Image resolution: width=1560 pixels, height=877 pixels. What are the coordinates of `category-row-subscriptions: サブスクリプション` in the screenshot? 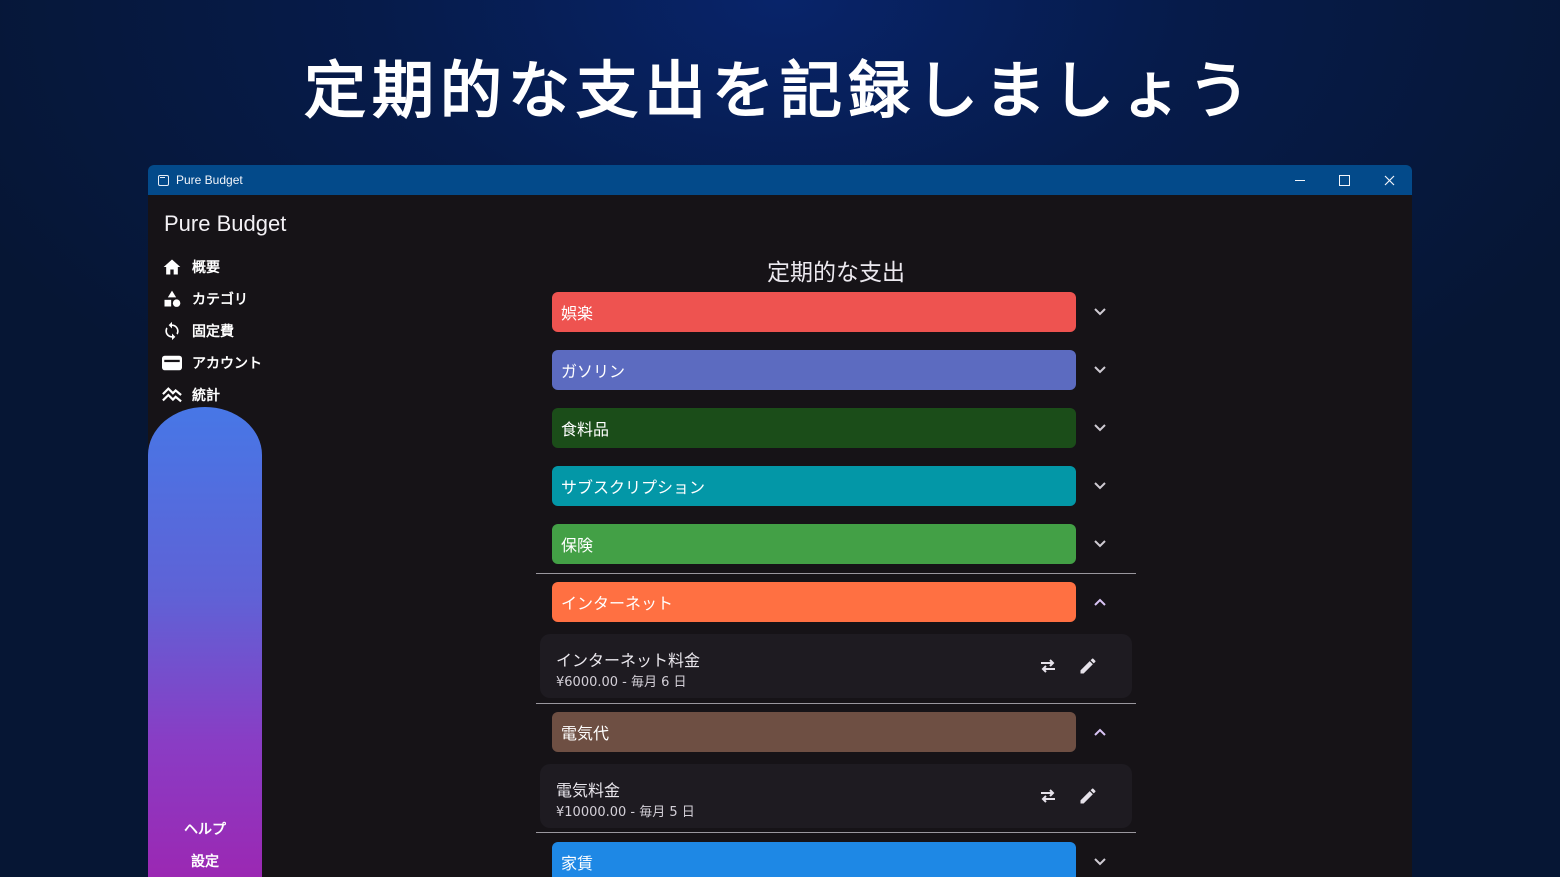 It's located at (832, 486).